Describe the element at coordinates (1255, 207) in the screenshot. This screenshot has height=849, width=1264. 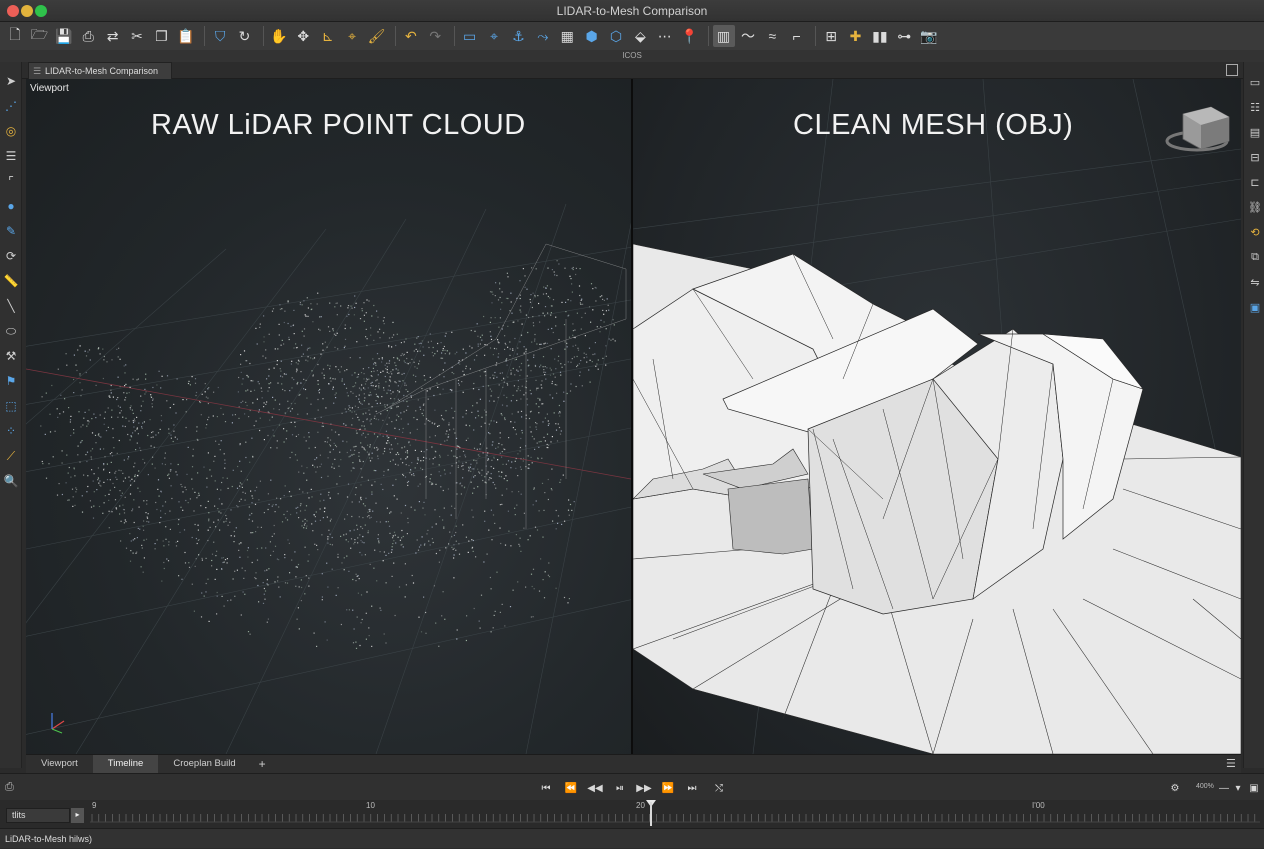
I see `link-icon: ⛓` at that location.